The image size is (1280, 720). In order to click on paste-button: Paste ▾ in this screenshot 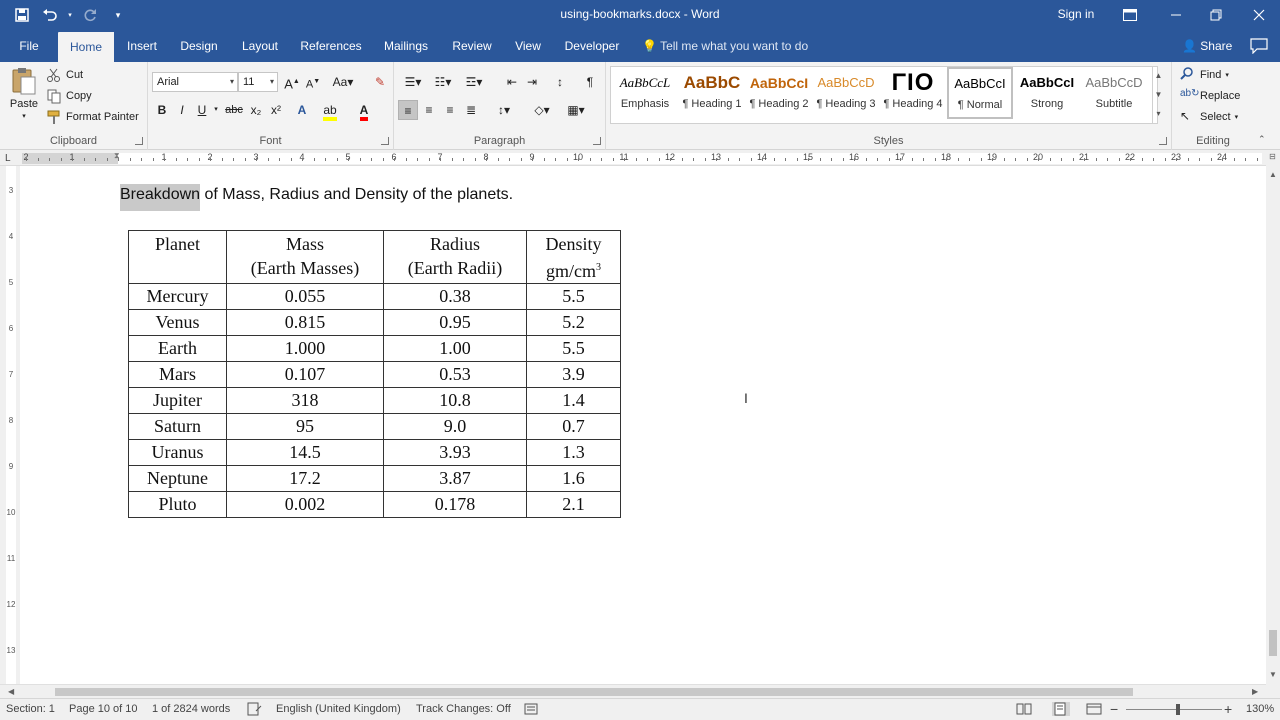, I will do `click(24, 97)`.